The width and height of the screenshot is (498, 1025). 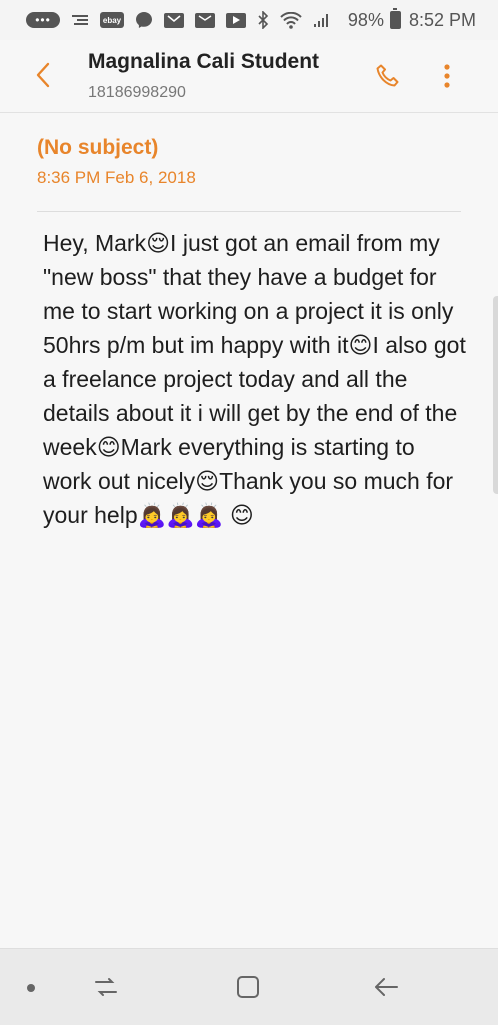 I want to click on battery-percentage: 98%, so click(x=365, y=19).